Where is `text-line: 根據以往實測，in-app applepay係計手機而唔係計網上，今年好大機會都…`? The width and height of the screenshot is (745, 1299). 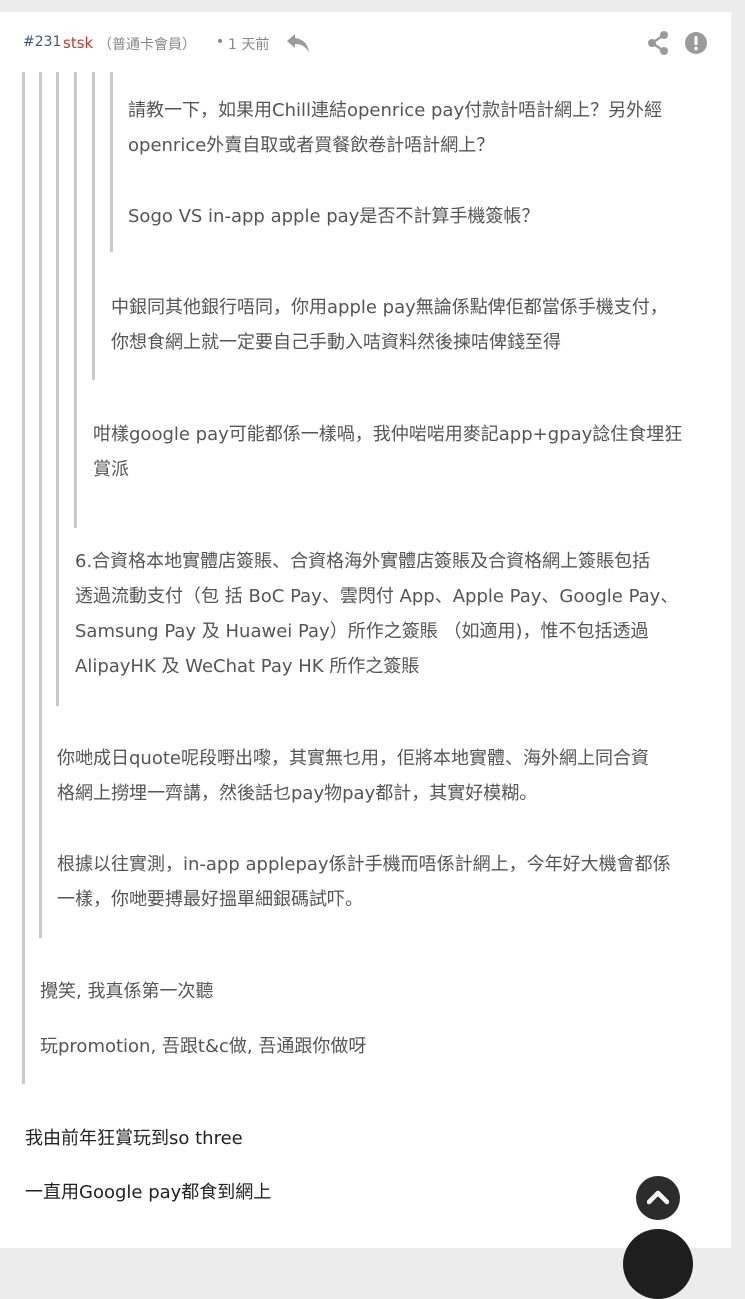
text-line: 根據以往實測，in-app applepay係計手機而唔係計網上，今年好大機會都… is located at coordinates (364, 864).